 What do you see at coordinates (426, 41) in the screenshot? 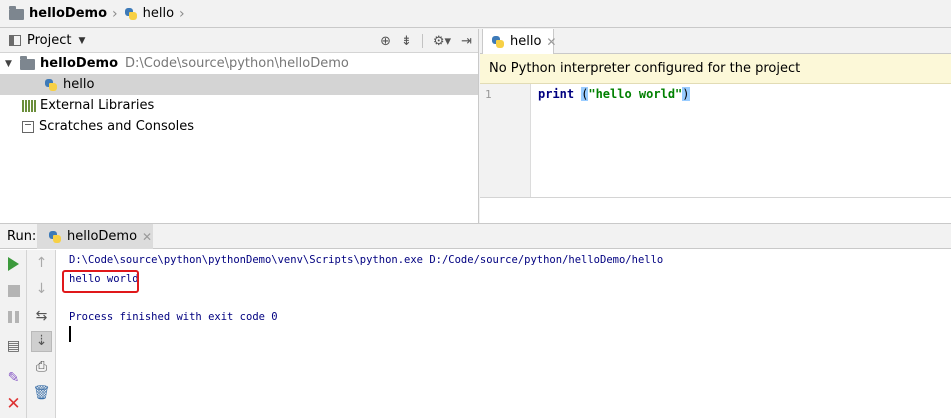
I see `project-tool-icons: ⊕ ⇟ ⚙▾ ⇥` at bounding box center [426, 41].